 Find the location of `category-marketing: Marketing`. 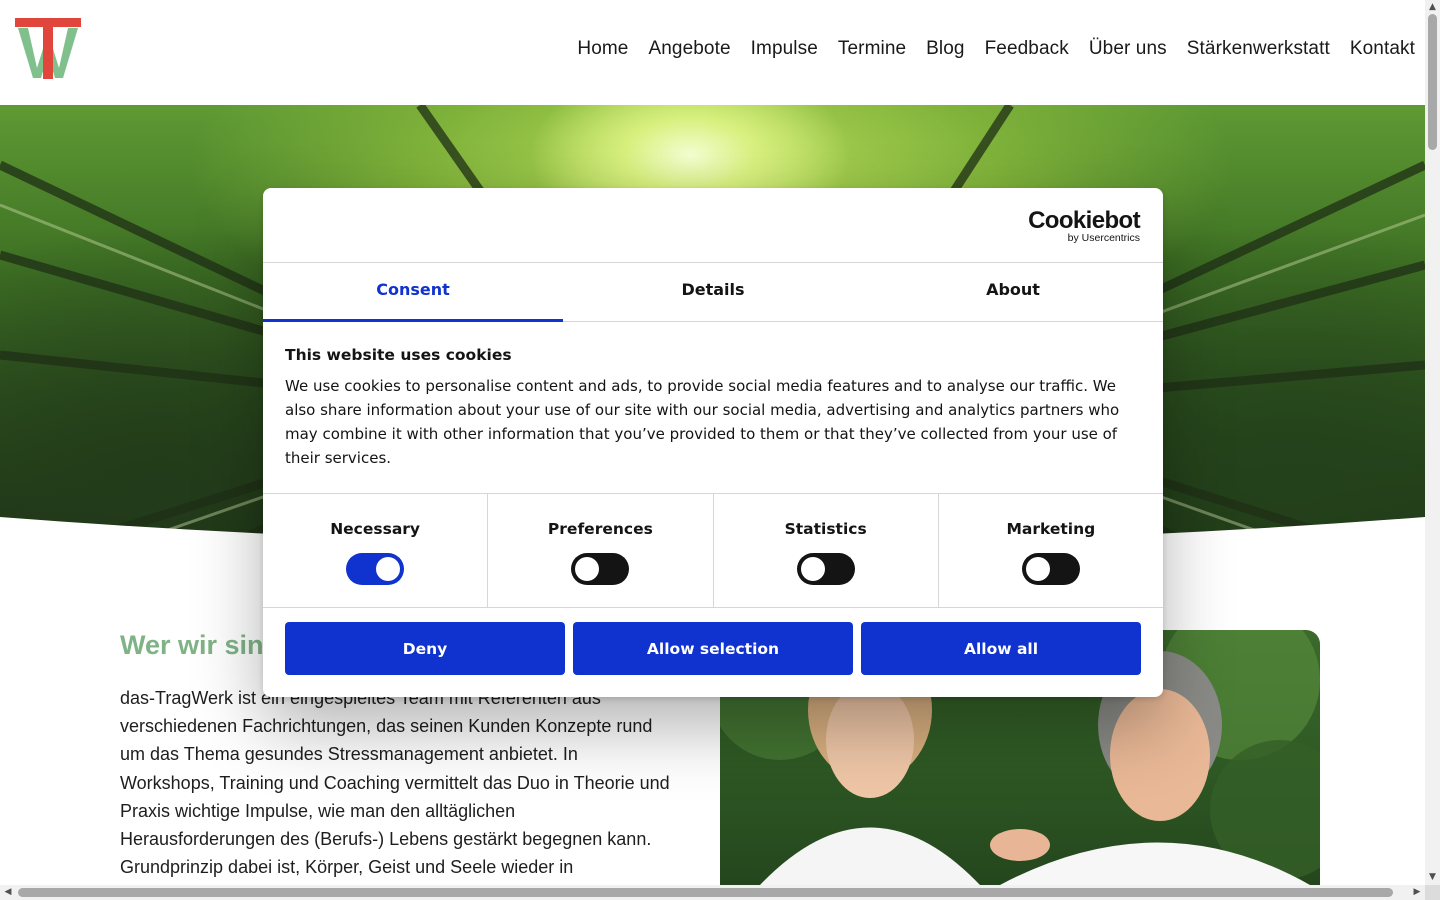

category-marketing: Marketing is located at coordinates (1050, 550).